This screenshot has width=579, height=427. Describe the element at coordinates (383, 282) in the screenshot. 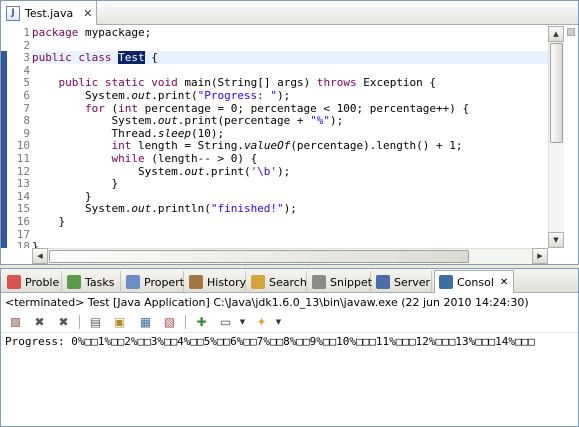

I see `server-icon` at that location.